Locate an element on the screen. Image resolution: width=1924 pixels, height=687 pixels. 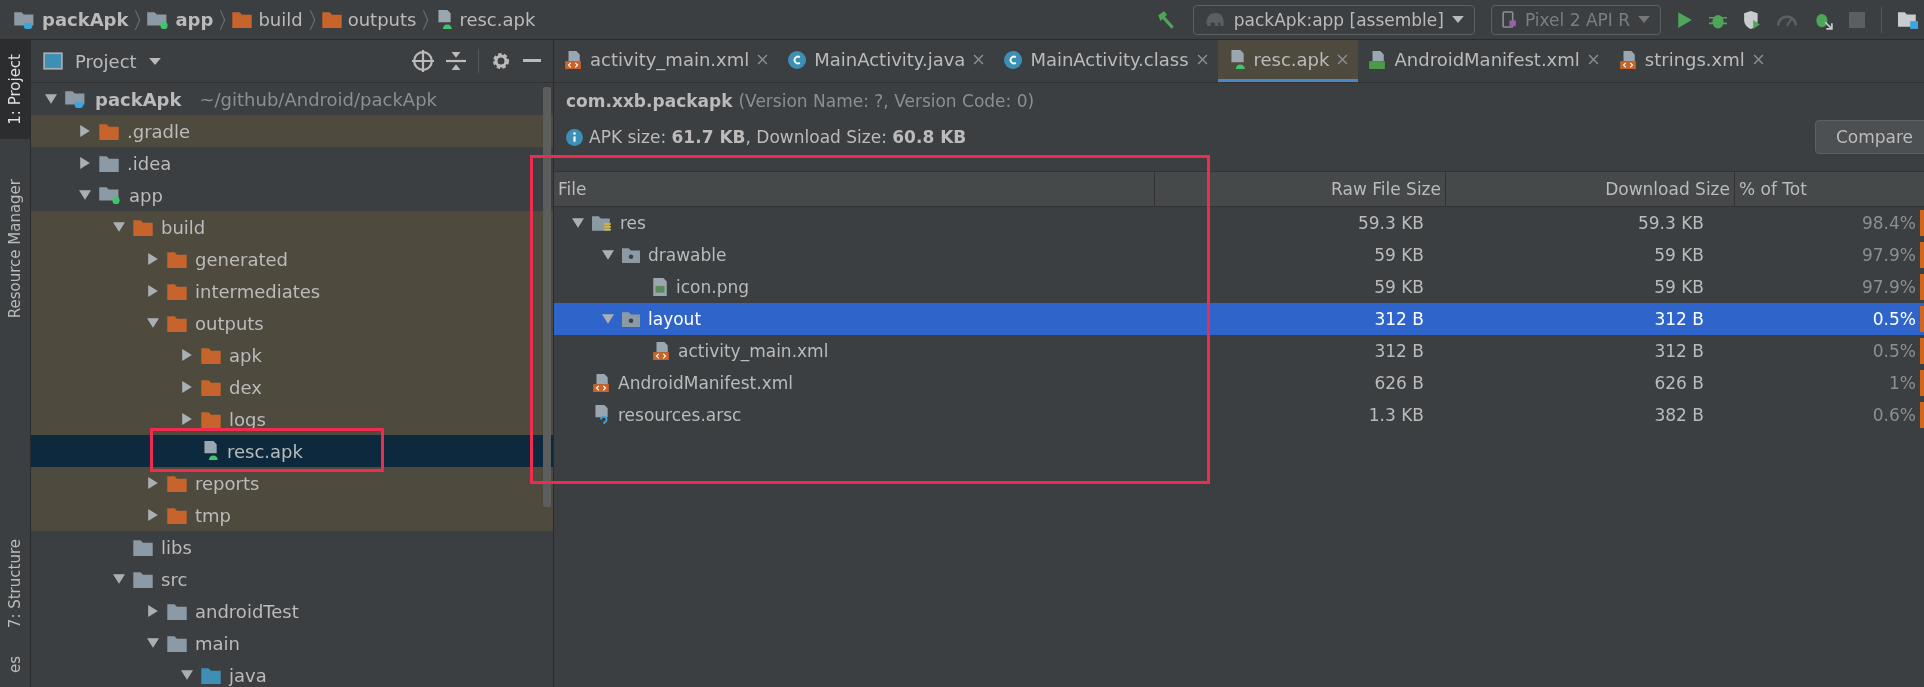
tree-item-label: androidTest is located at coordinates (247, 611).